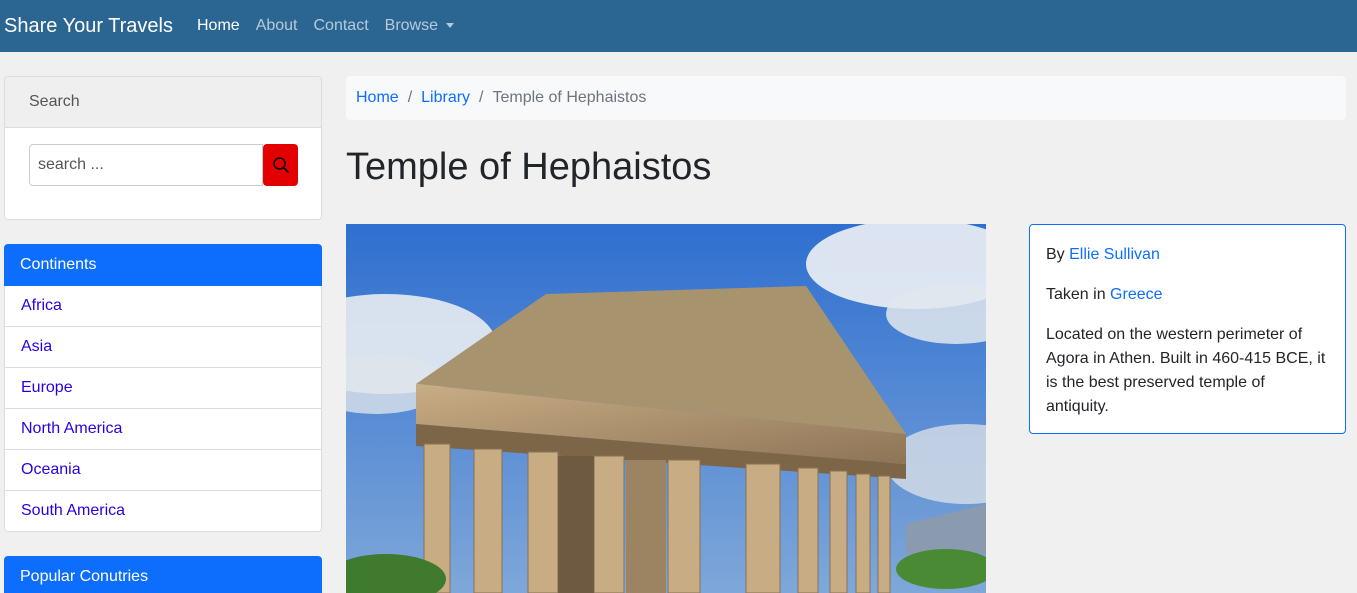 This screenshot has height=593, width=1357. I want to click on search-icon, so click(280, 165).